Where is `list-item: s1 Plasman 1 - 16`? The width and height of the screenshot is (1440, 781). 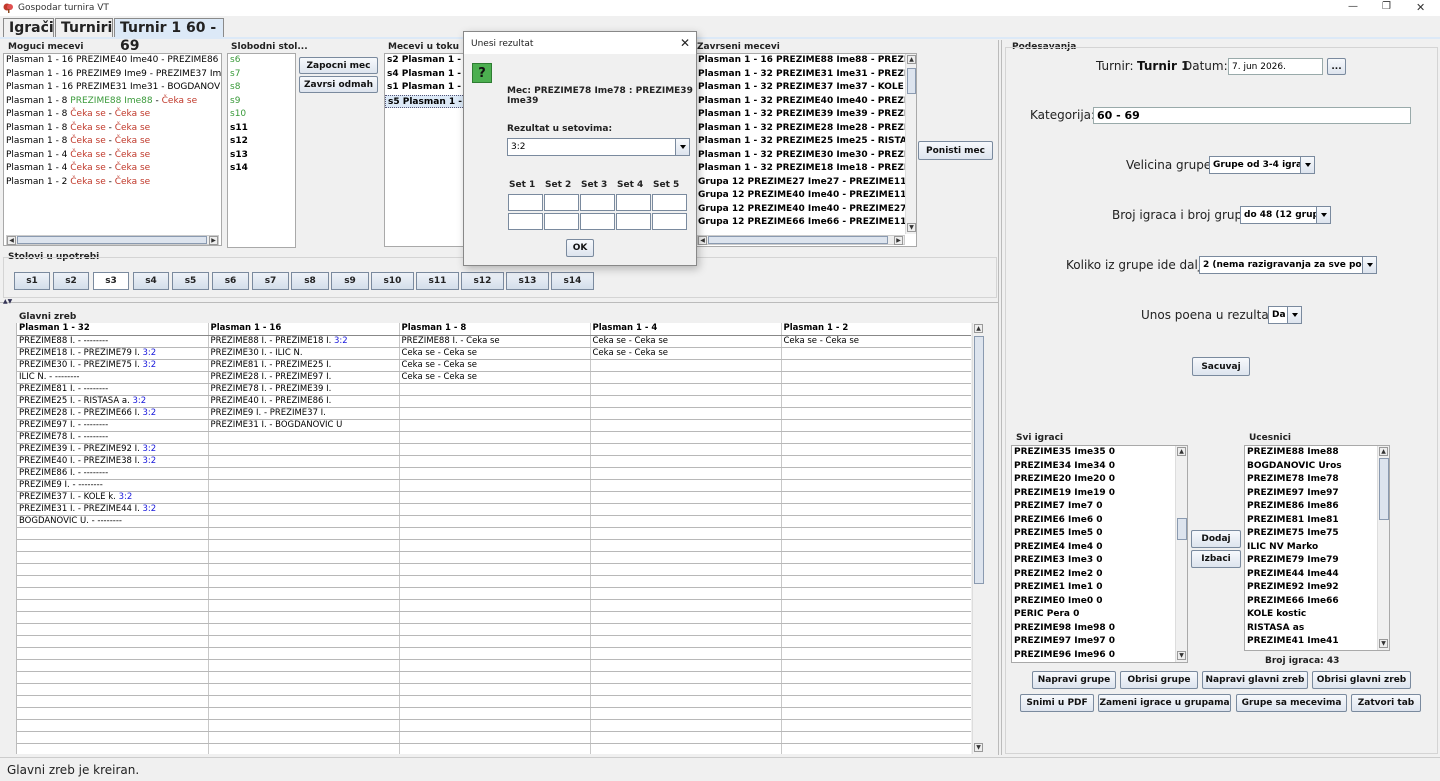
list-item: s1 Plasman 1 - 16 is located at coordinates (425, 88).